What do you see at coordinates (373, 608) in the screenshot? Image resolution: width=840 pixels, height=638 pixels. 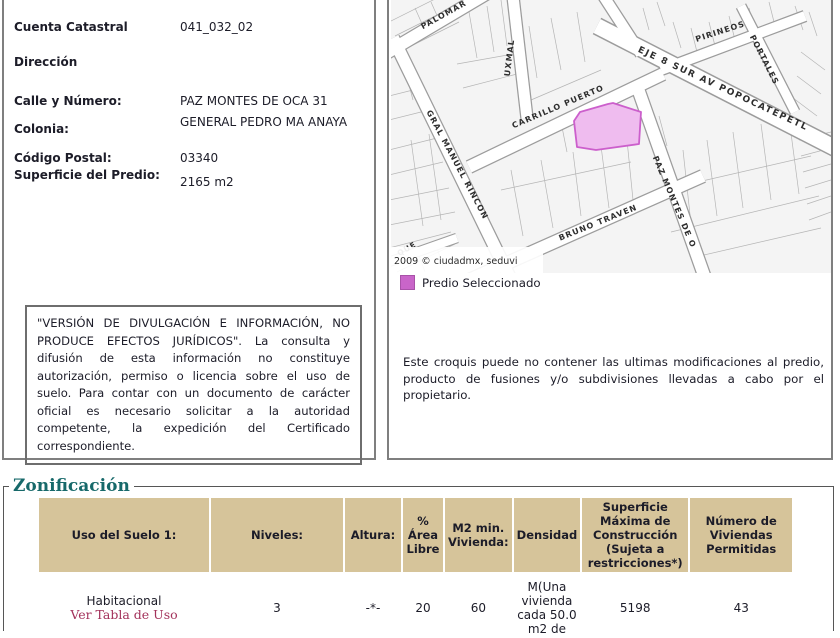 I see `cell-altura: -*-` at bounding box center [373, 608].